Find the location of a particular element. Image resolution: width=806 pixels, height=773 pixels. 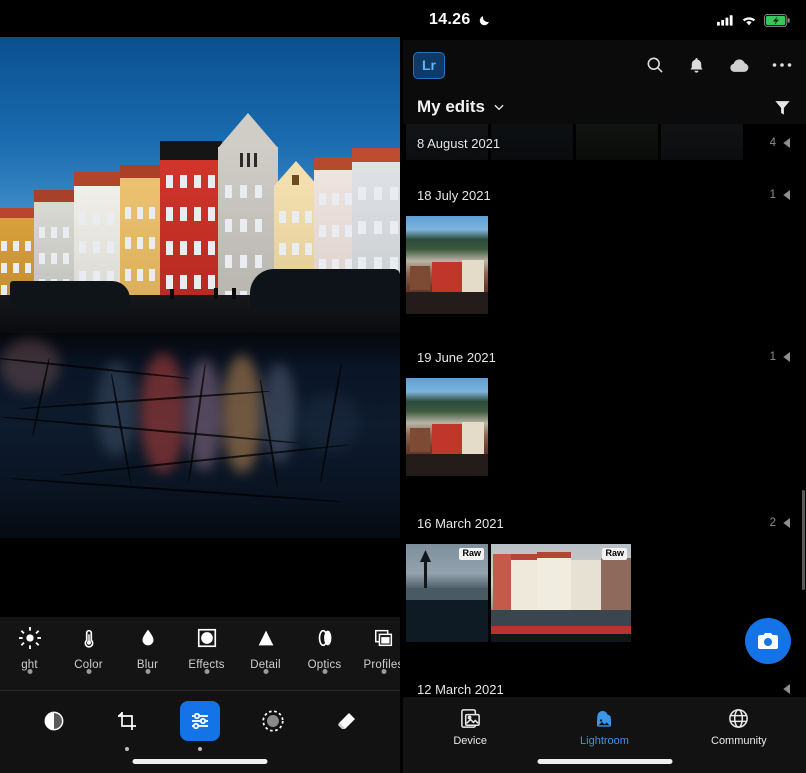

edit-tool-color: Color is located at coordinates (88, 649).